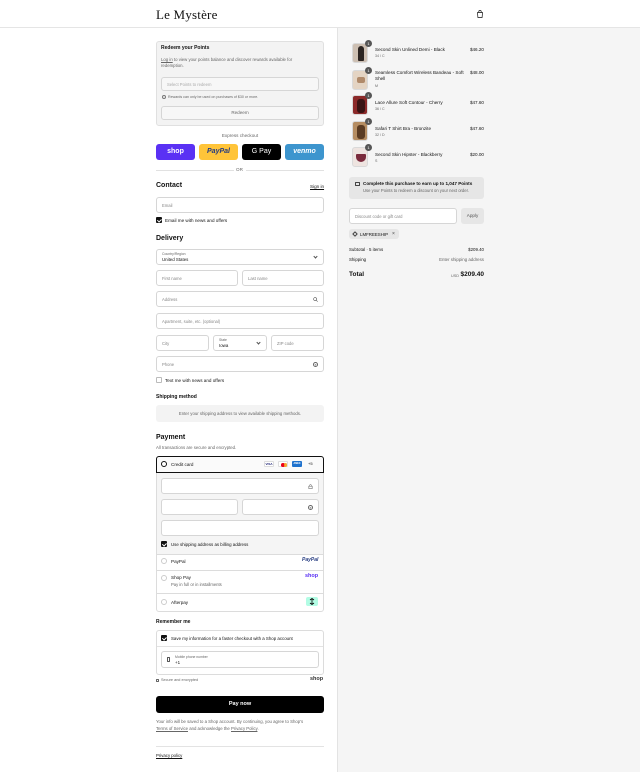 The image size is (640, 772). Describe the element at coordinates (175, 259) in the screenshot. I see `country-value: United States` at that location.